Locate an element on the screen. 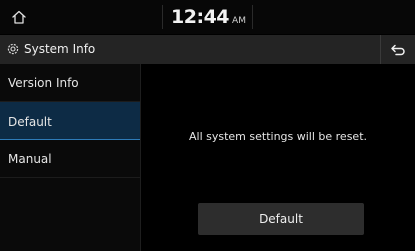 The width and height of the screenshot is (415, 251). sidebar-item-default: Default is located at coordinates (70, 121).